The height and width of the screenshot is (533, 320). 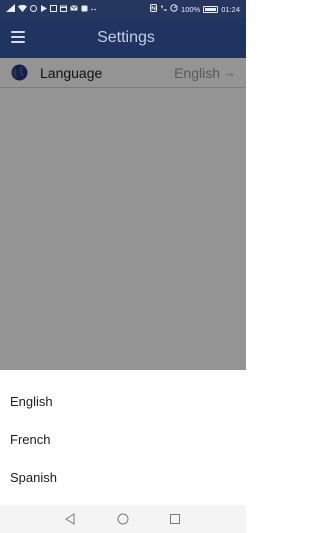 What do you see at coordinates (43, 9) in the screenshot?
I see `play-icon` at bounding box center [43, 9].